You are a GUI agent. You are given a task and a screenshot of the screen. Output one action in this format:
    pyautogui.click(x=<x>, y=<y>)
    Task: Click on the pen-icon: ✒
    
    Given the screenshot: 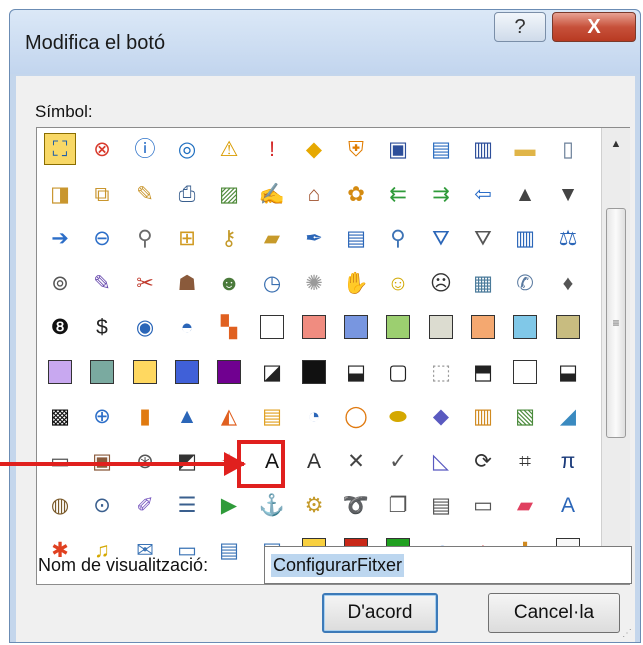 What is the action you would take?
    pyautogui.click(x=314, y=238)
    